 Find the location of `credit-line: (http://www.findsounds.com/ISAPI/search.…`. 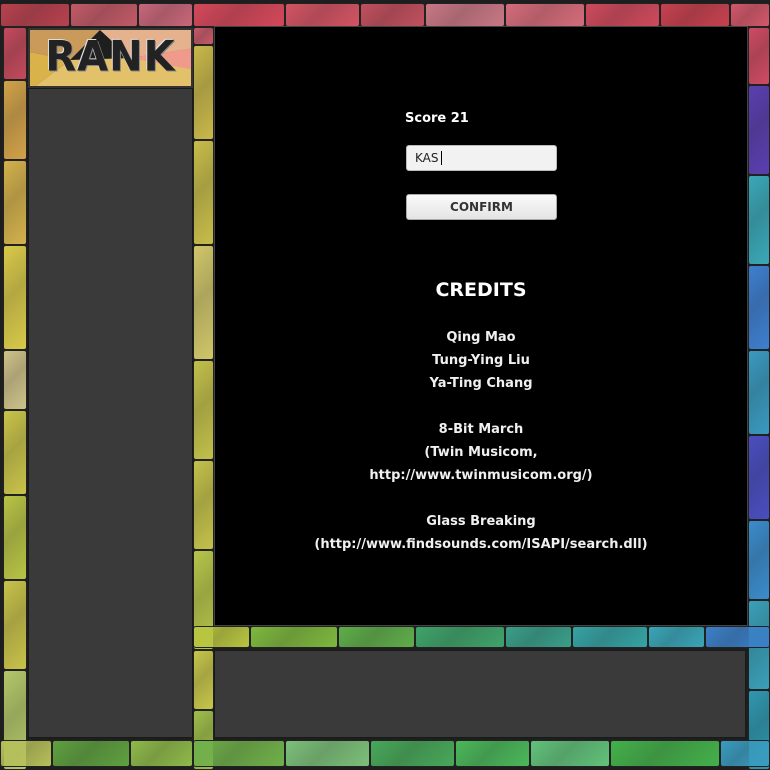

credit-line: (http://www.findsounds.com/ISAPI/search.… is located at coordinates (481, 544).